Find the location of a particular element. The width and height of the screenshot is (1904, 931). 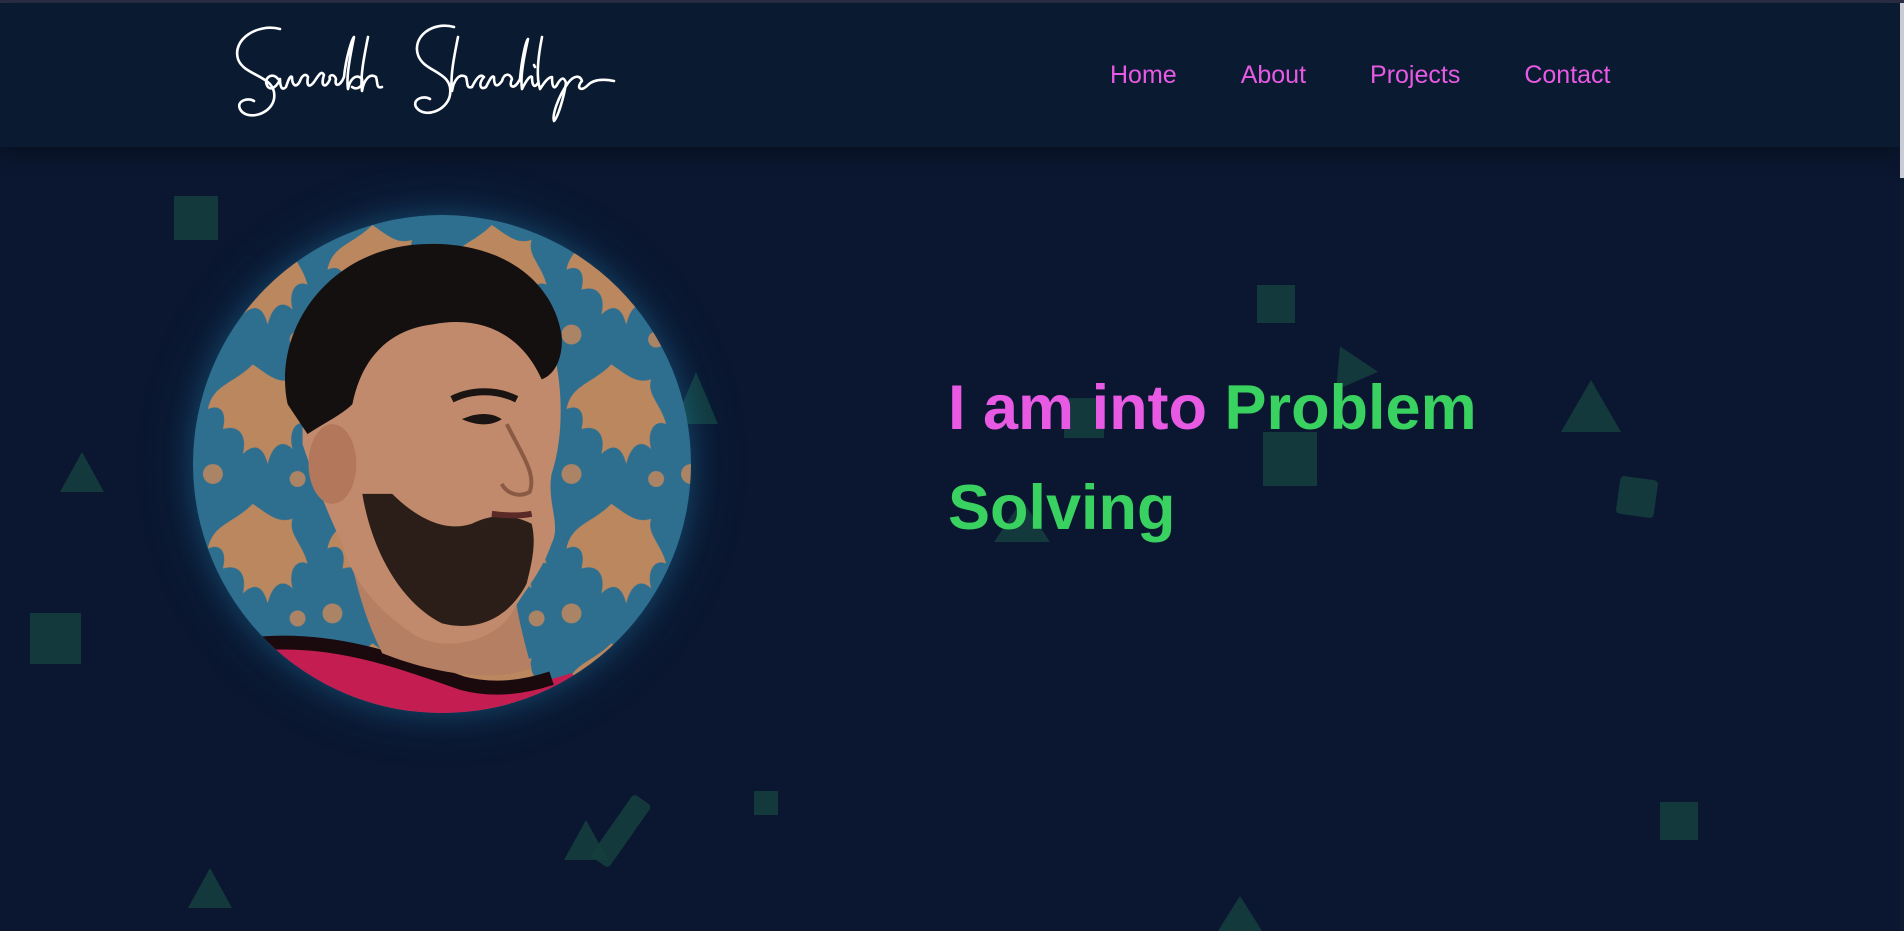

nav-projects-link: Projects is located at coordinates (1415, 75).